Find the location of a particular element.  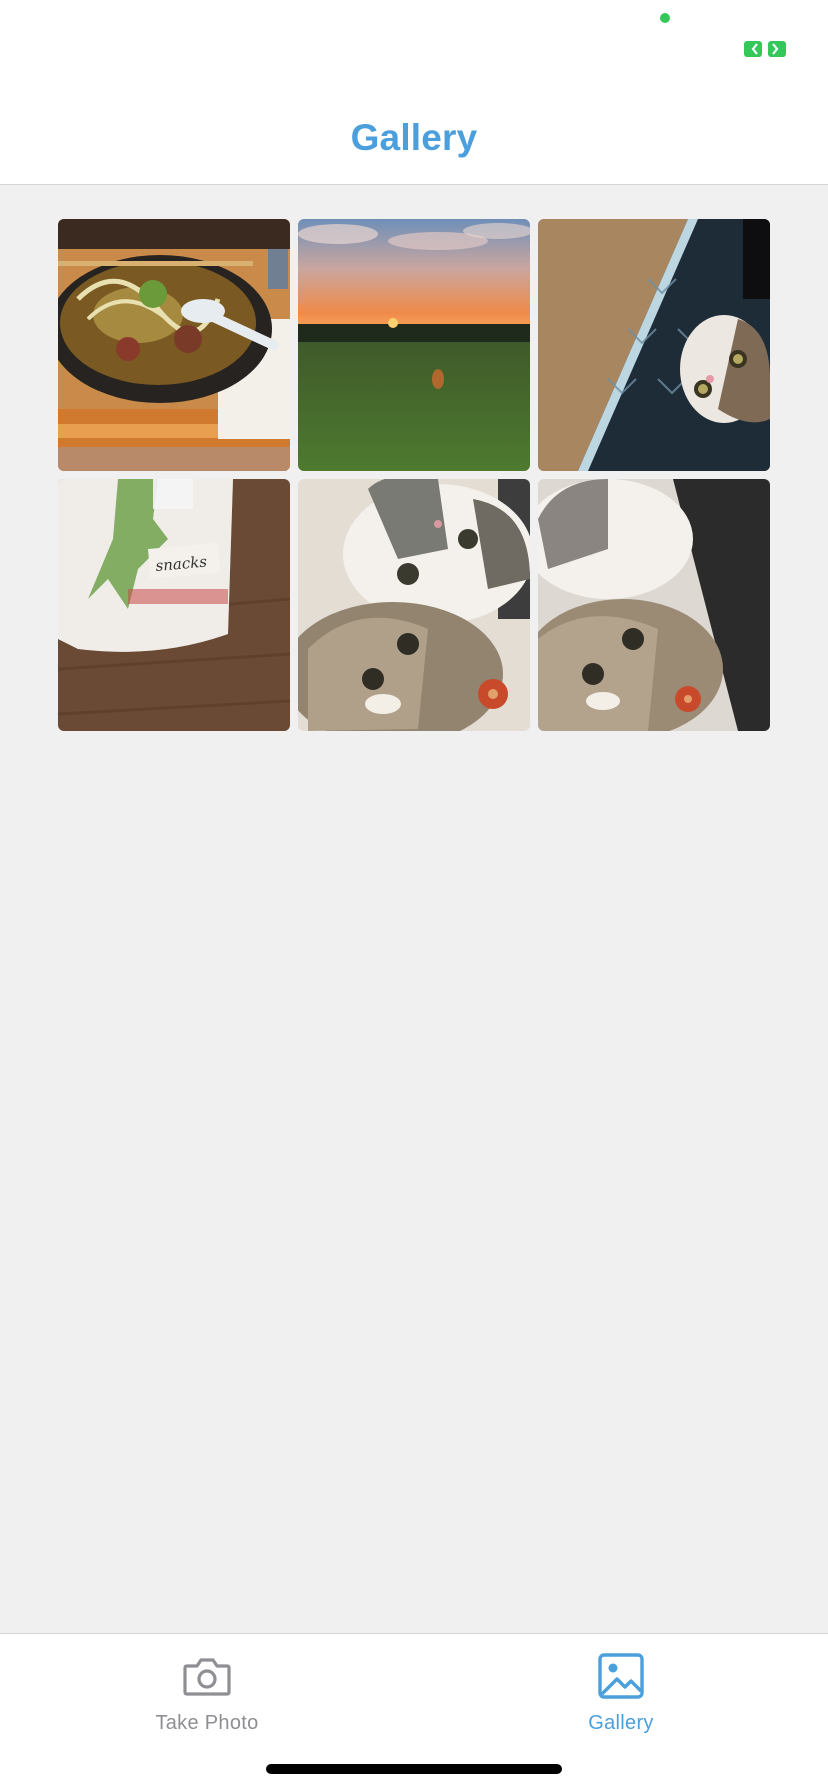

sunset-photo is located at coordinates (414, 345).